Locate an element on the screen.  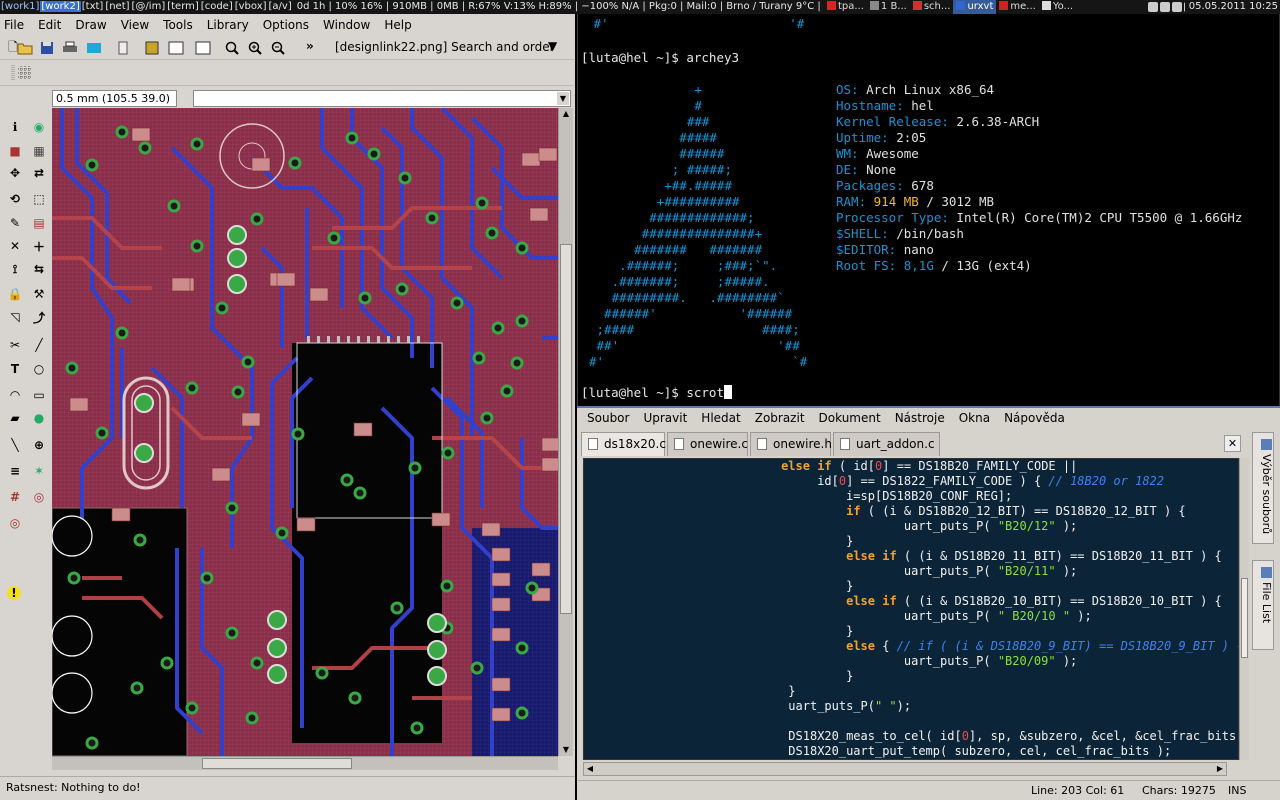
route-icon: ⤴ is located at coordinates (39, 317).